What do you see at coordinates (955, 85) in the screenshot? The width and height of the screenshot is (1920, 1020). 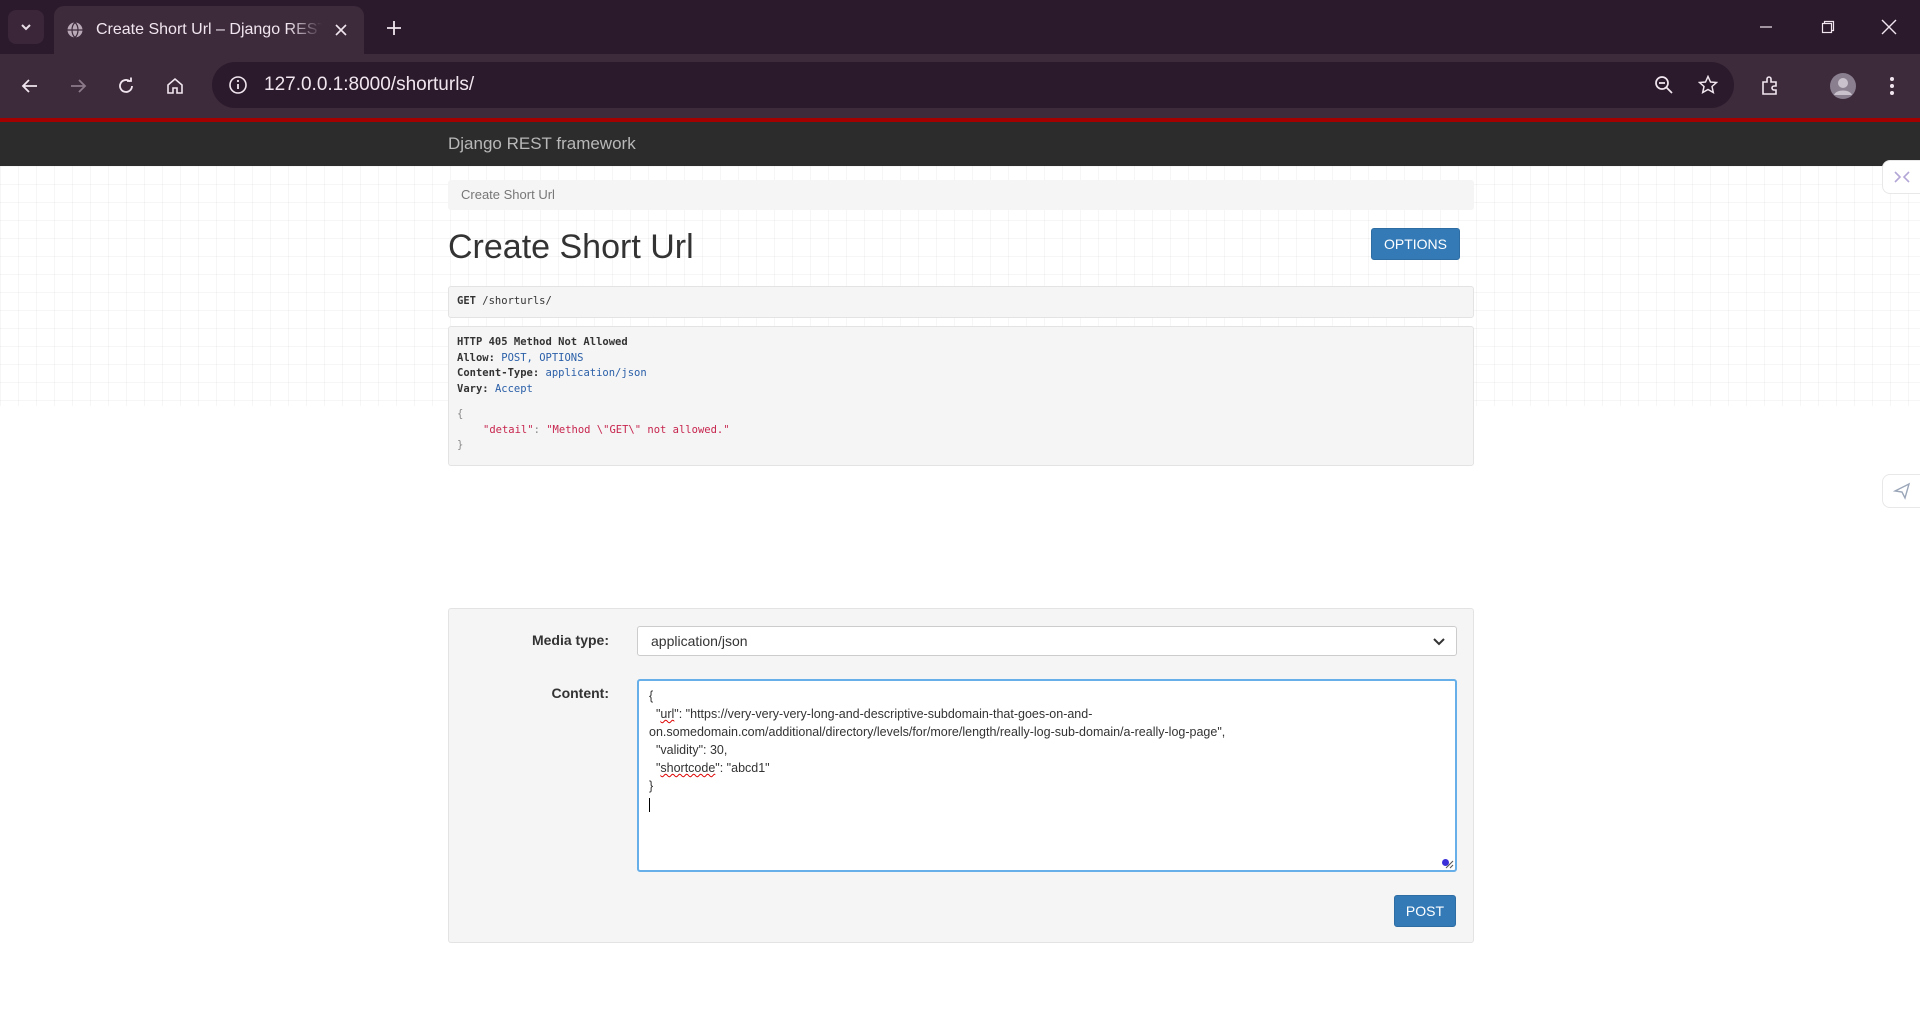 I see `url-text: 127.0.0.1:8000/shorturls/` at bounding box center [955, 85].